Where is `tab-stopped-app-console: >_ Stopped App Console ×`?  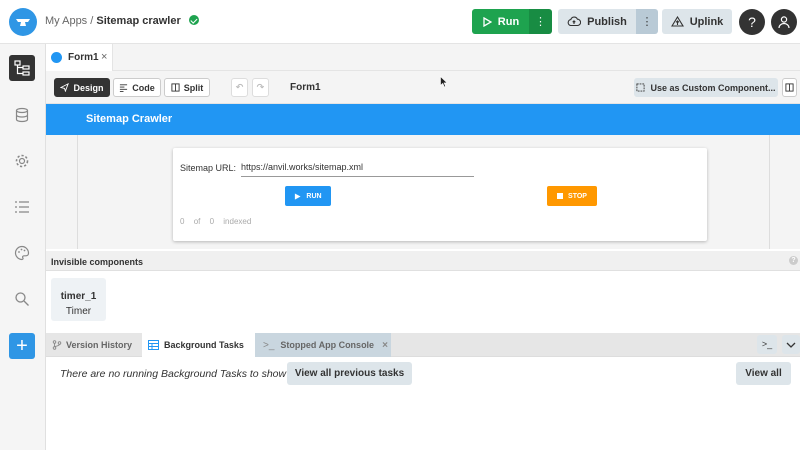 tab-stopped-app-console: >_ Stopped App Console × is located at coordinates (323, 345).